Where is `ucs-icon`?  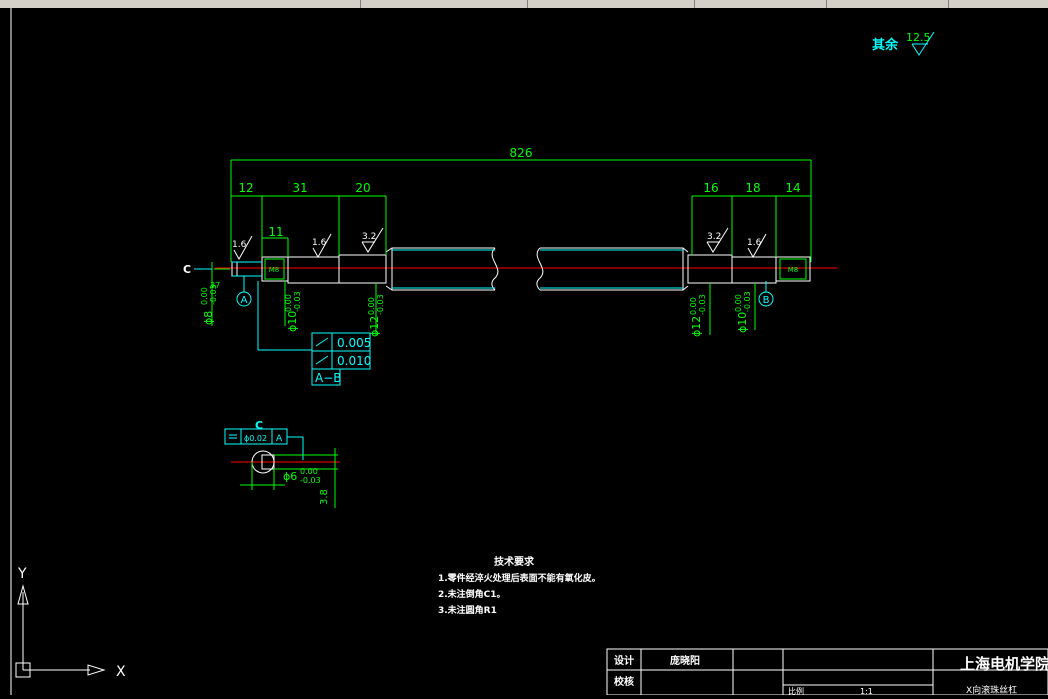
ucs-icon is located at coordinates (60, 631).